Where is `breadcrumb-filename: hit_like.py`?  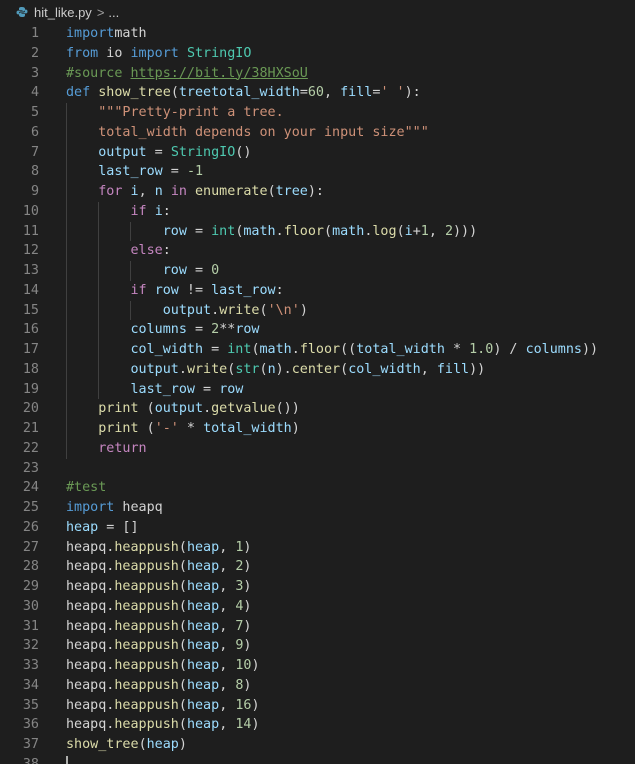
breadcrumb-filename: hit_like.py is located at coordinates (63, 12).